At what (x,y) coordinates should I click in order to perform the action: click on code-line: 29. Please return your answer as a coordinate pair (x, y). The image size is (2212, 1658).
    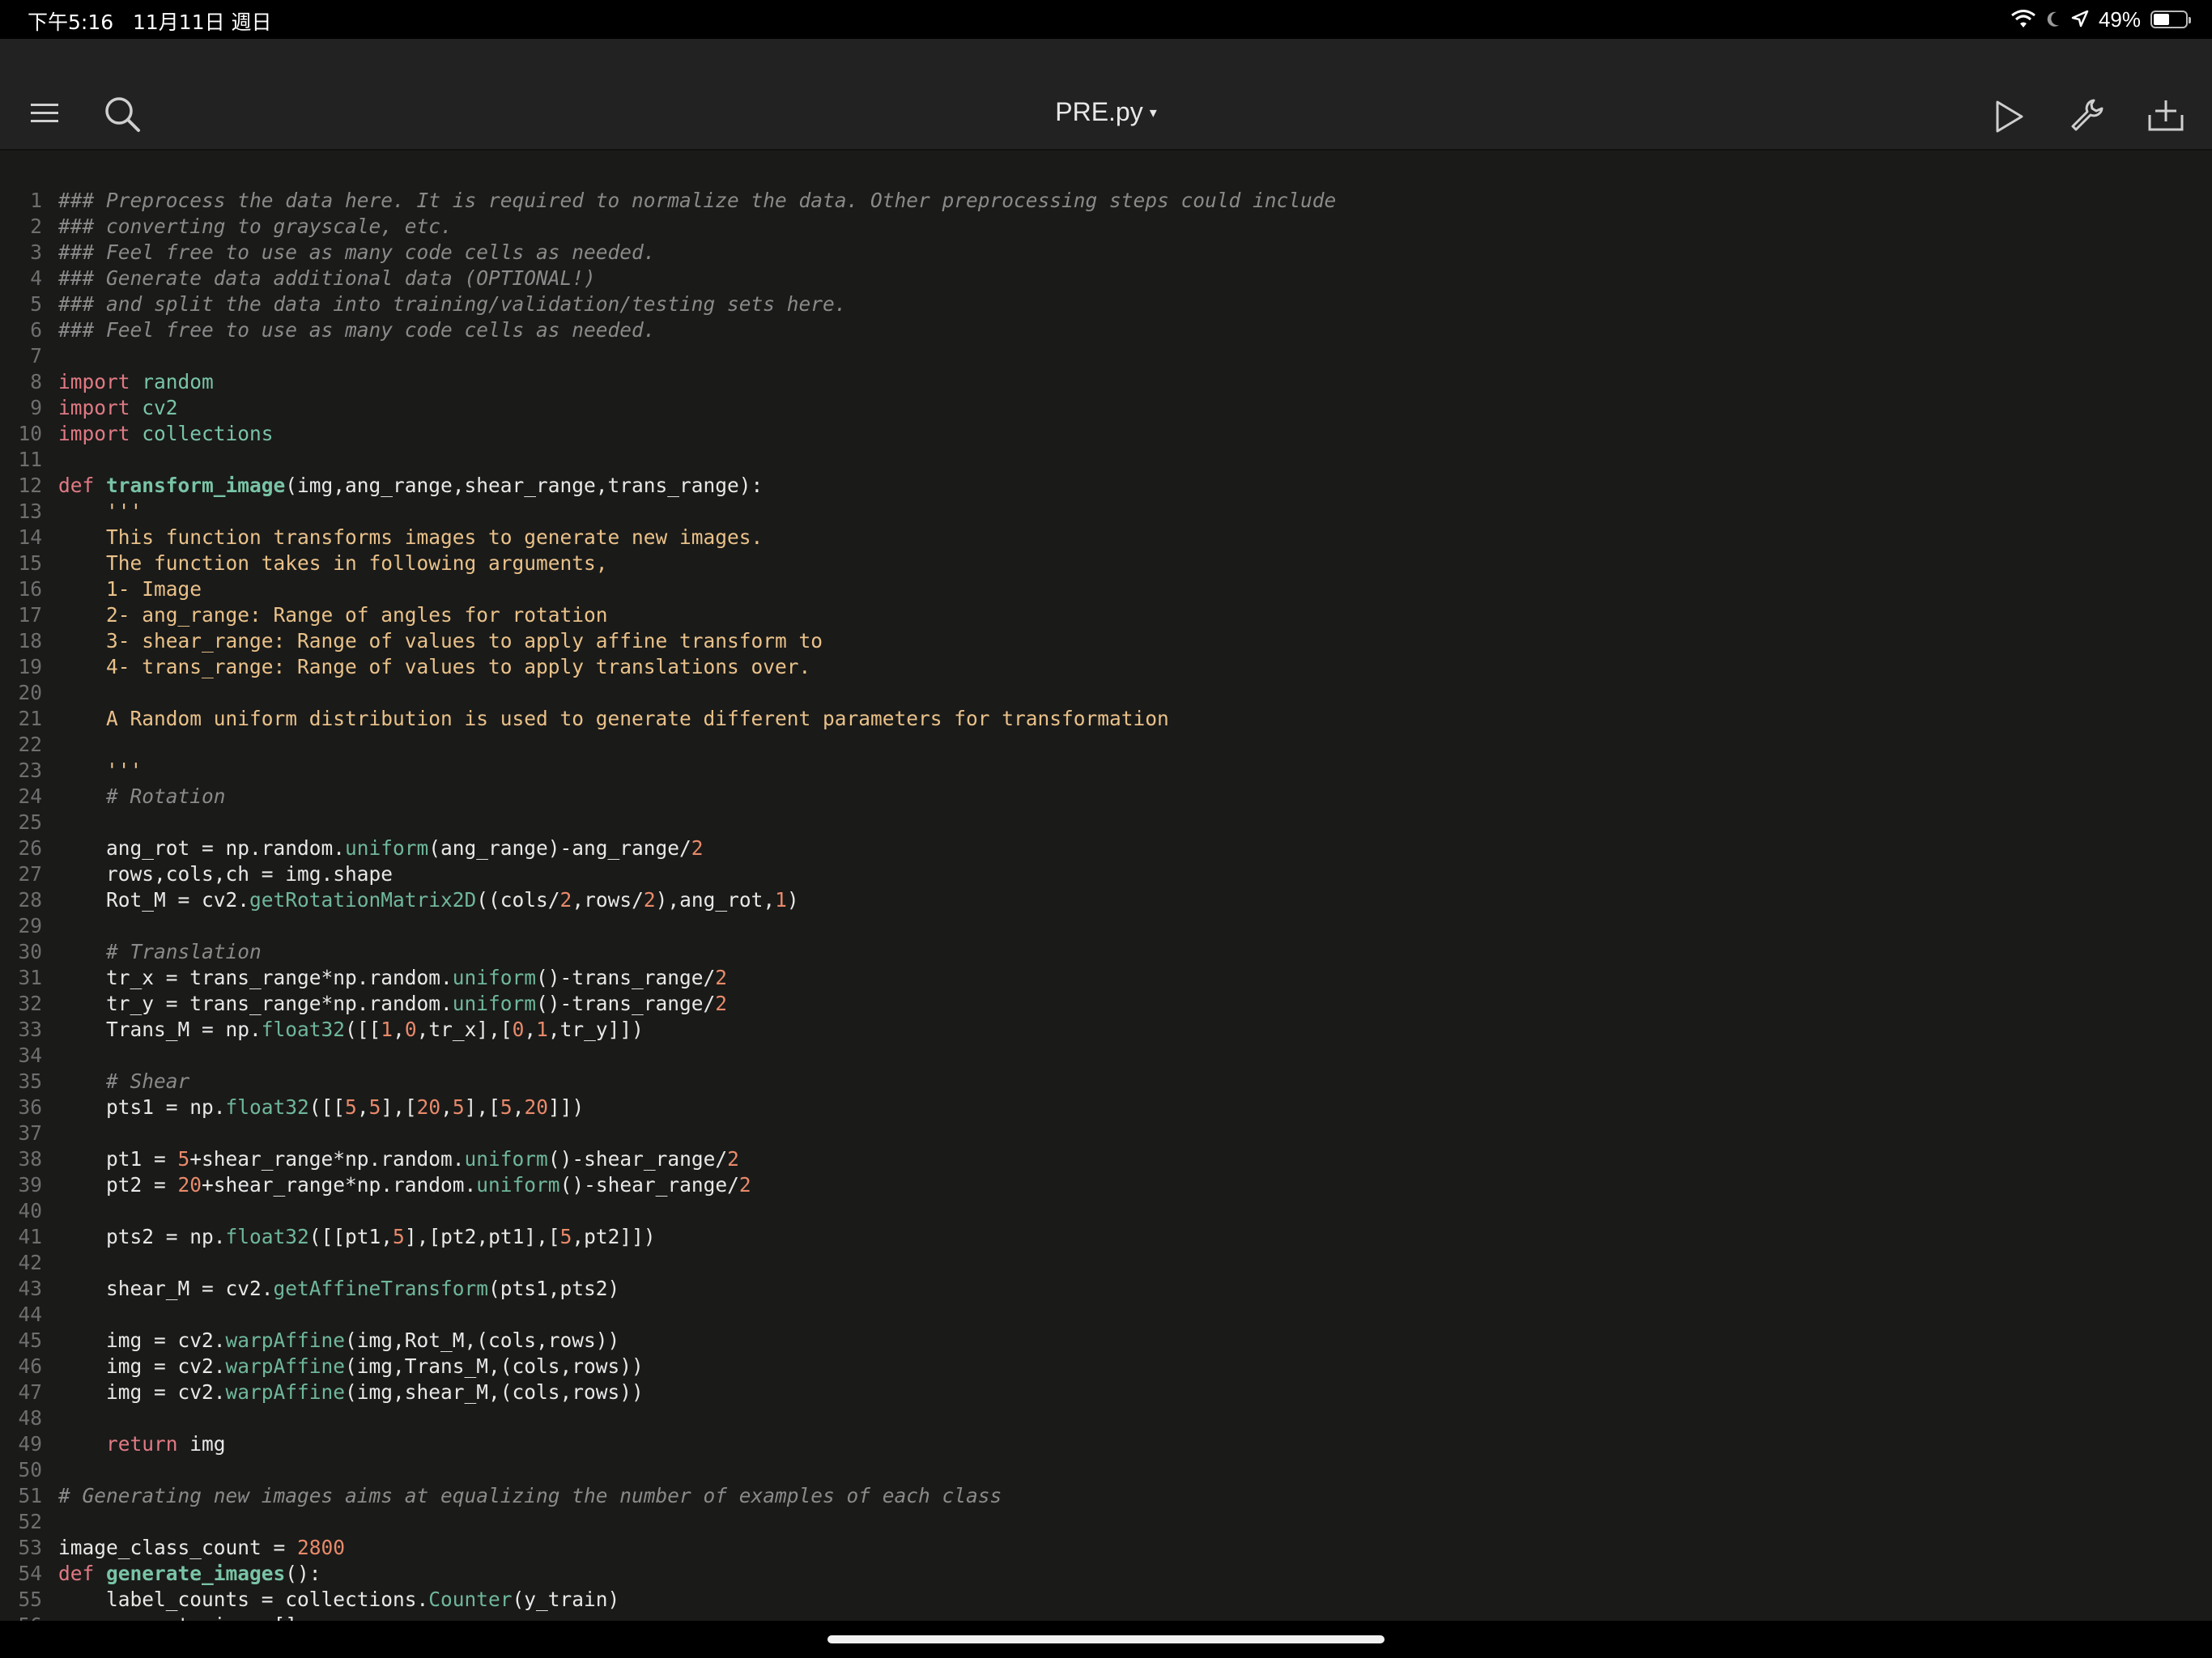
    Looking at the image, I should click on (1106, 926).